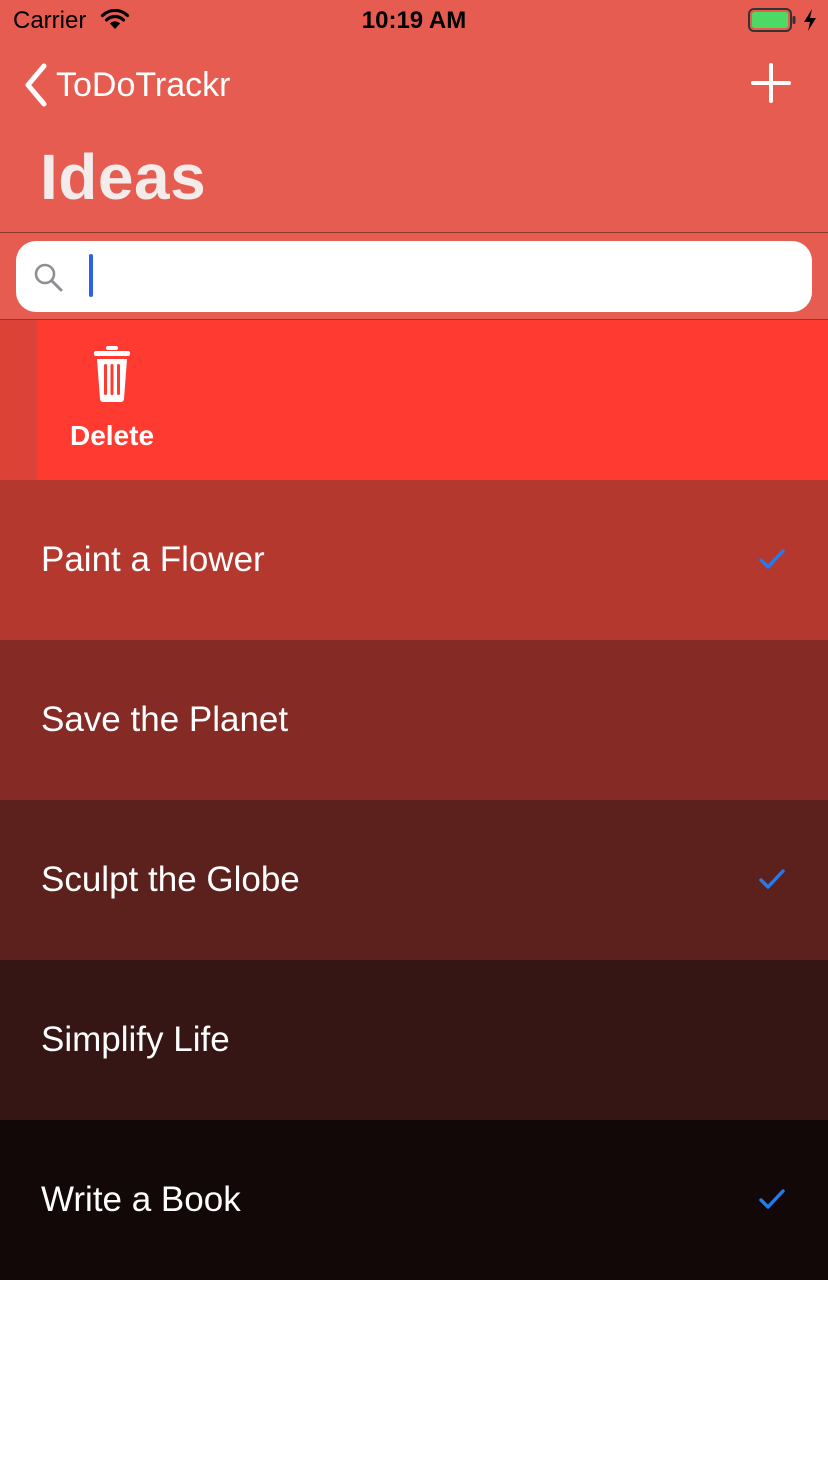 The width and height of the screenshot is (828, 1472). I want to click on list-item: Sculpt the Globe, so click(414, 880).